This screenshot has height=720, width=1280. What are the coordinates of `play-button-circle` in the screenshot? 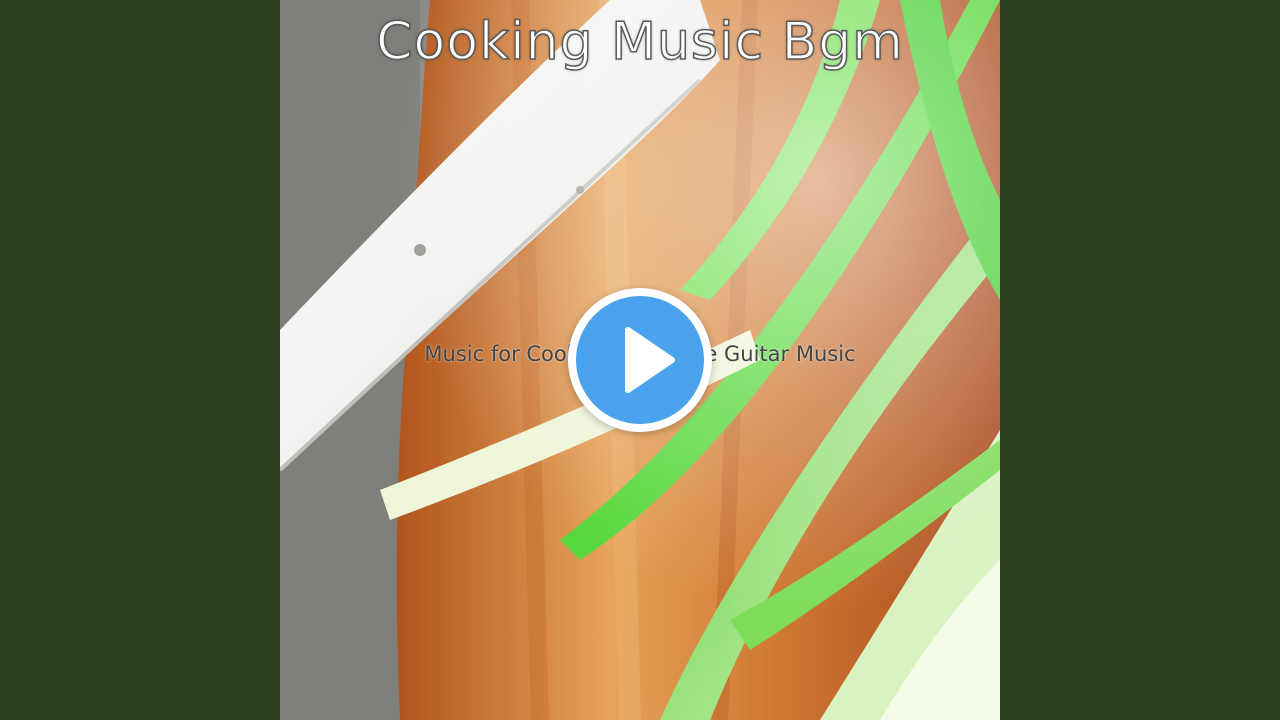 It's located at (640, 360).